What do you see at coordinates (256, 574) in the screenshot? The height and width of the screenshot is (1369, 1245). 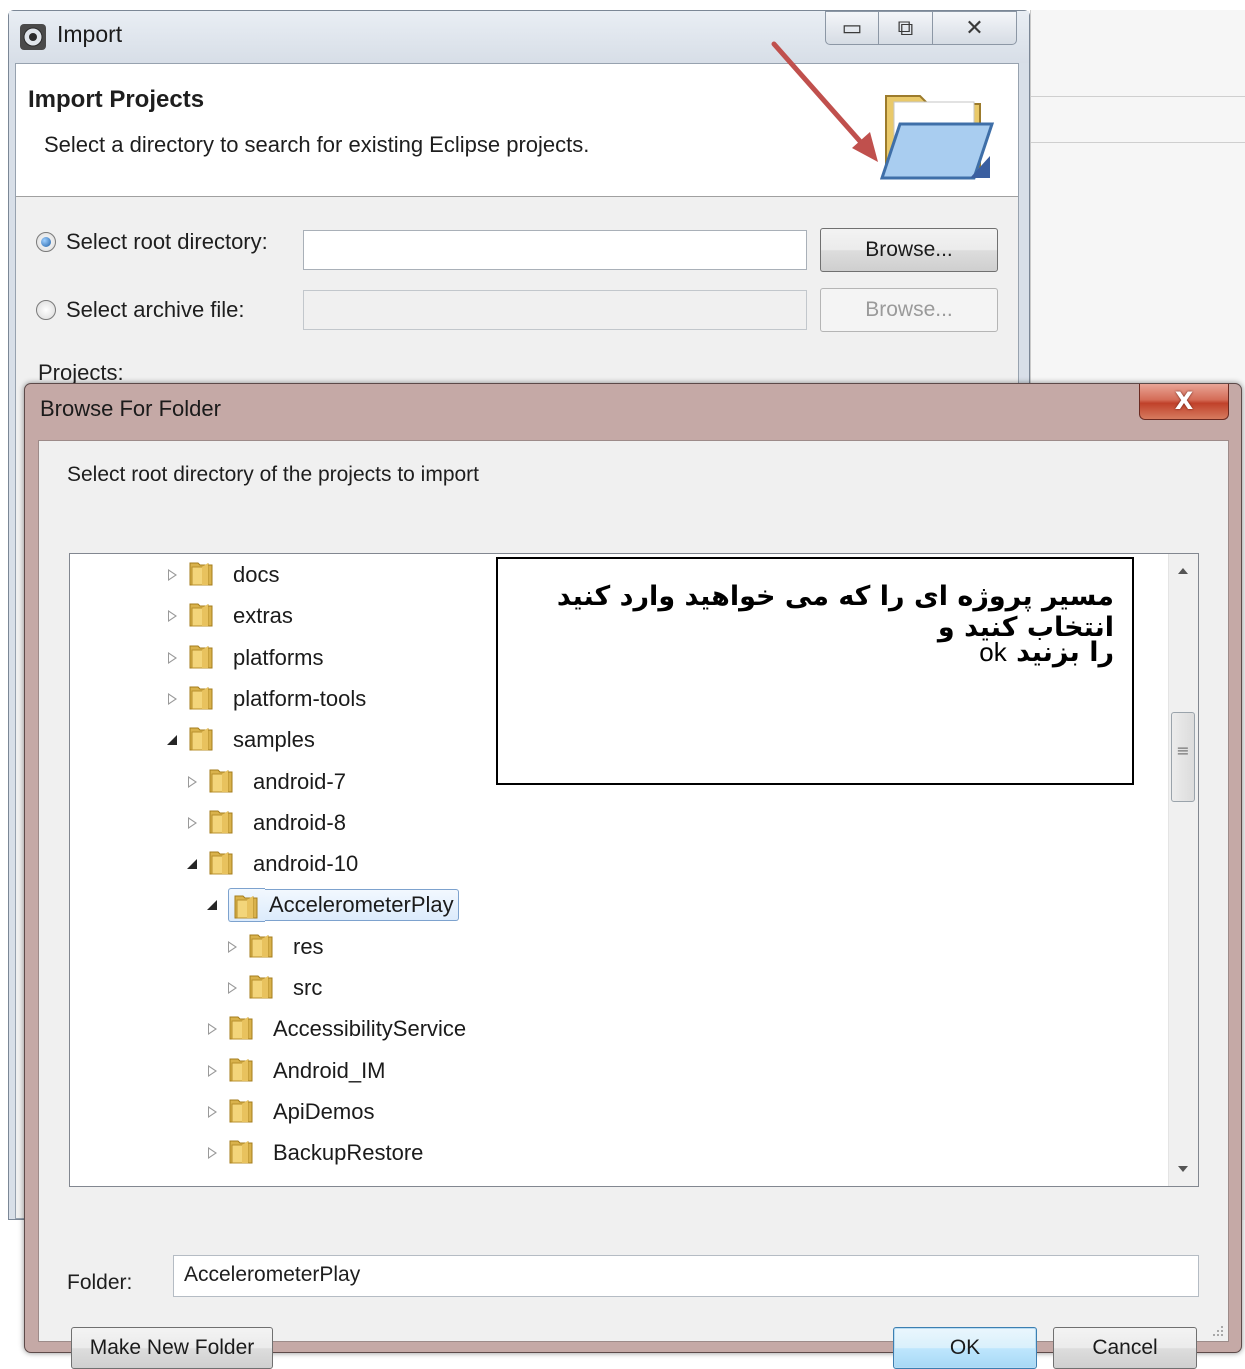 I see `tree-item-label: docs` at bounding box center [256, 574].